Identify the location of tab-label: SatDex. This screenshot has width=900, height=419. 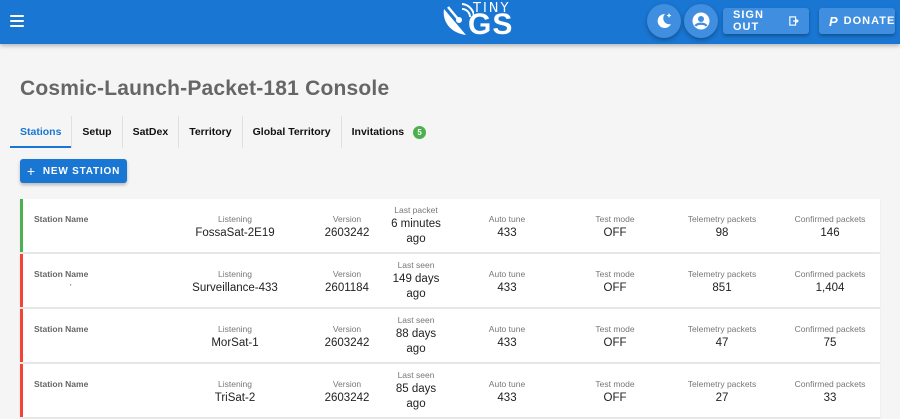
(150, 132).